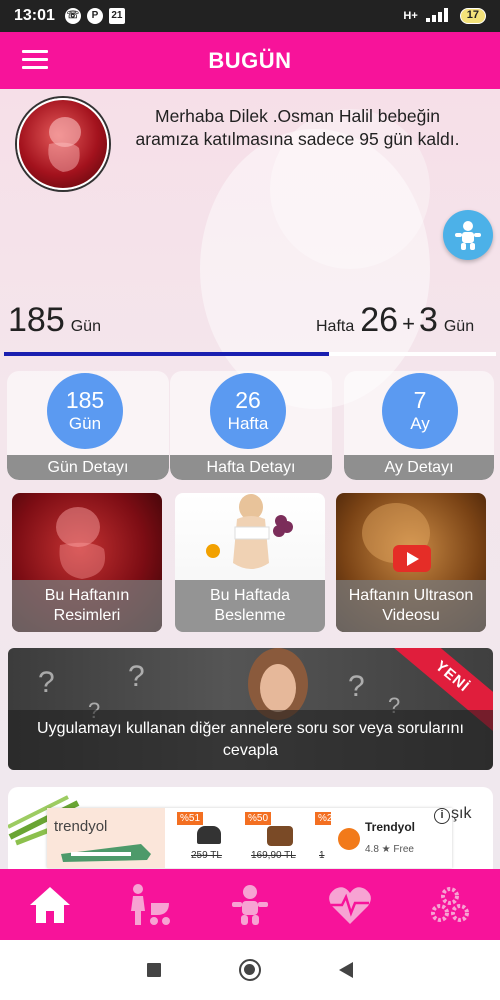 The height and width of the screenshot is (1000, 500). I want to click on heartbeat-icon, so click(350, 905).